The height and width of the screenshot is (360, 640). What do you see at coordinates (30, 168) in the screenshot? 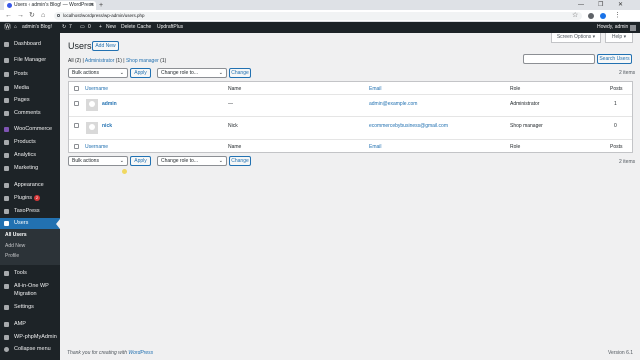
I see `sidebar-item-marketing: Marketing` at bounding box center [30, 168].